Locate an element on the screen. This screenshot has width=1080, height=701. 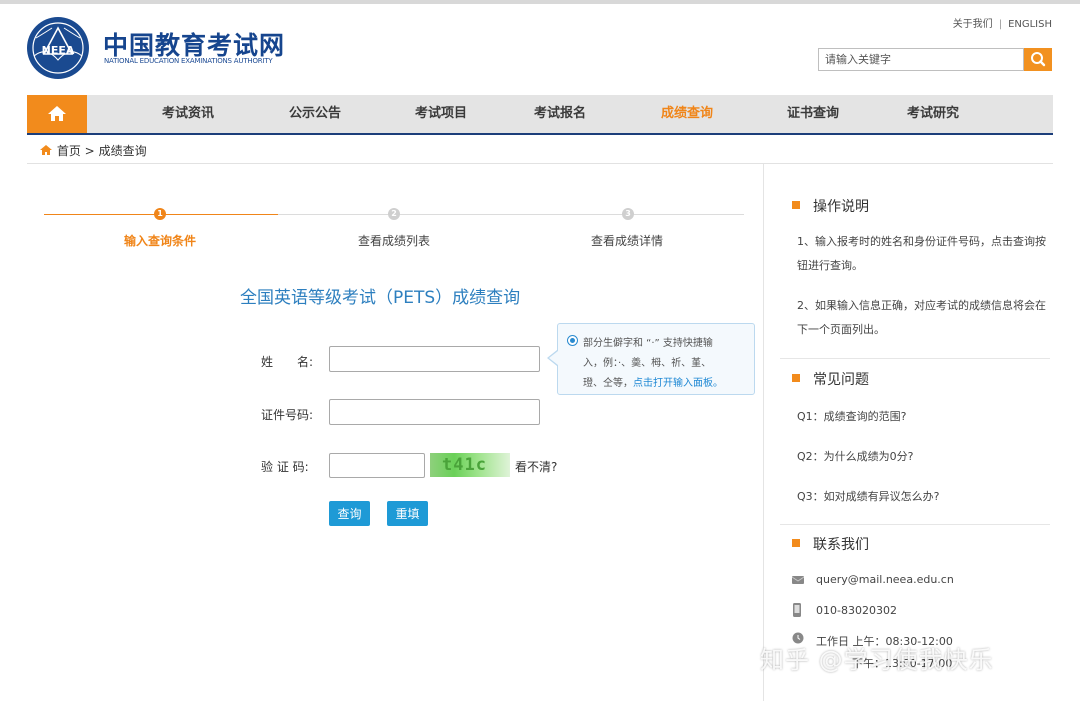
top-links: 关于我们 | ENGLISH is located at coordinates (1002, 22).